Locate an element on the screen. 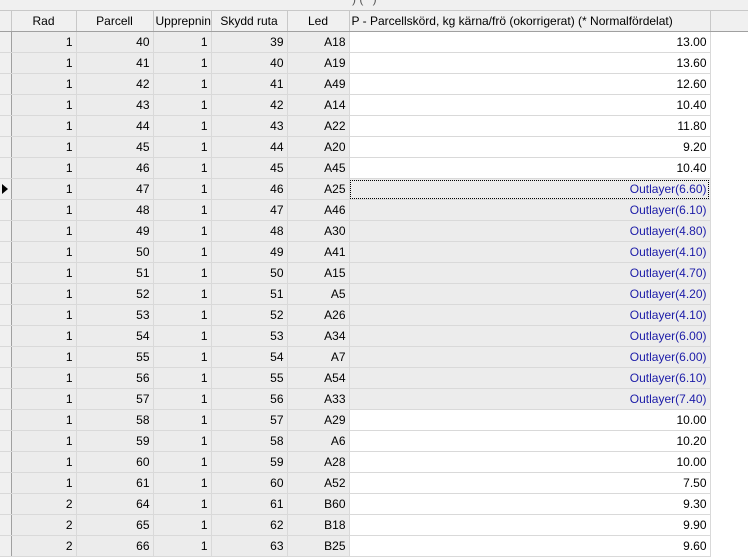 The image size is (748, 558). cell-led: A52 is located at coordinates (318, 483).